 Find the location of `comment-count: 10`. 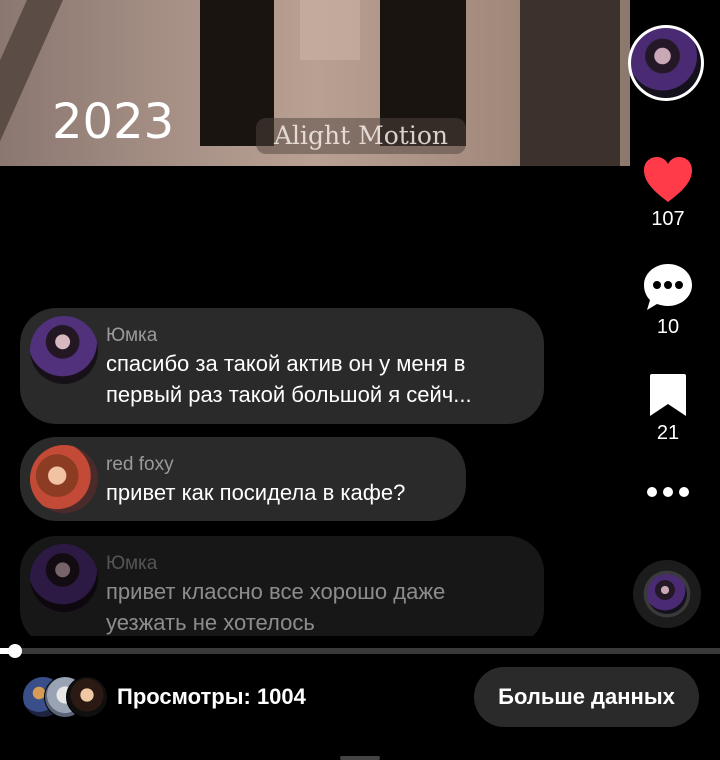

comment-count: 10 is located at coordinates (668, 327).